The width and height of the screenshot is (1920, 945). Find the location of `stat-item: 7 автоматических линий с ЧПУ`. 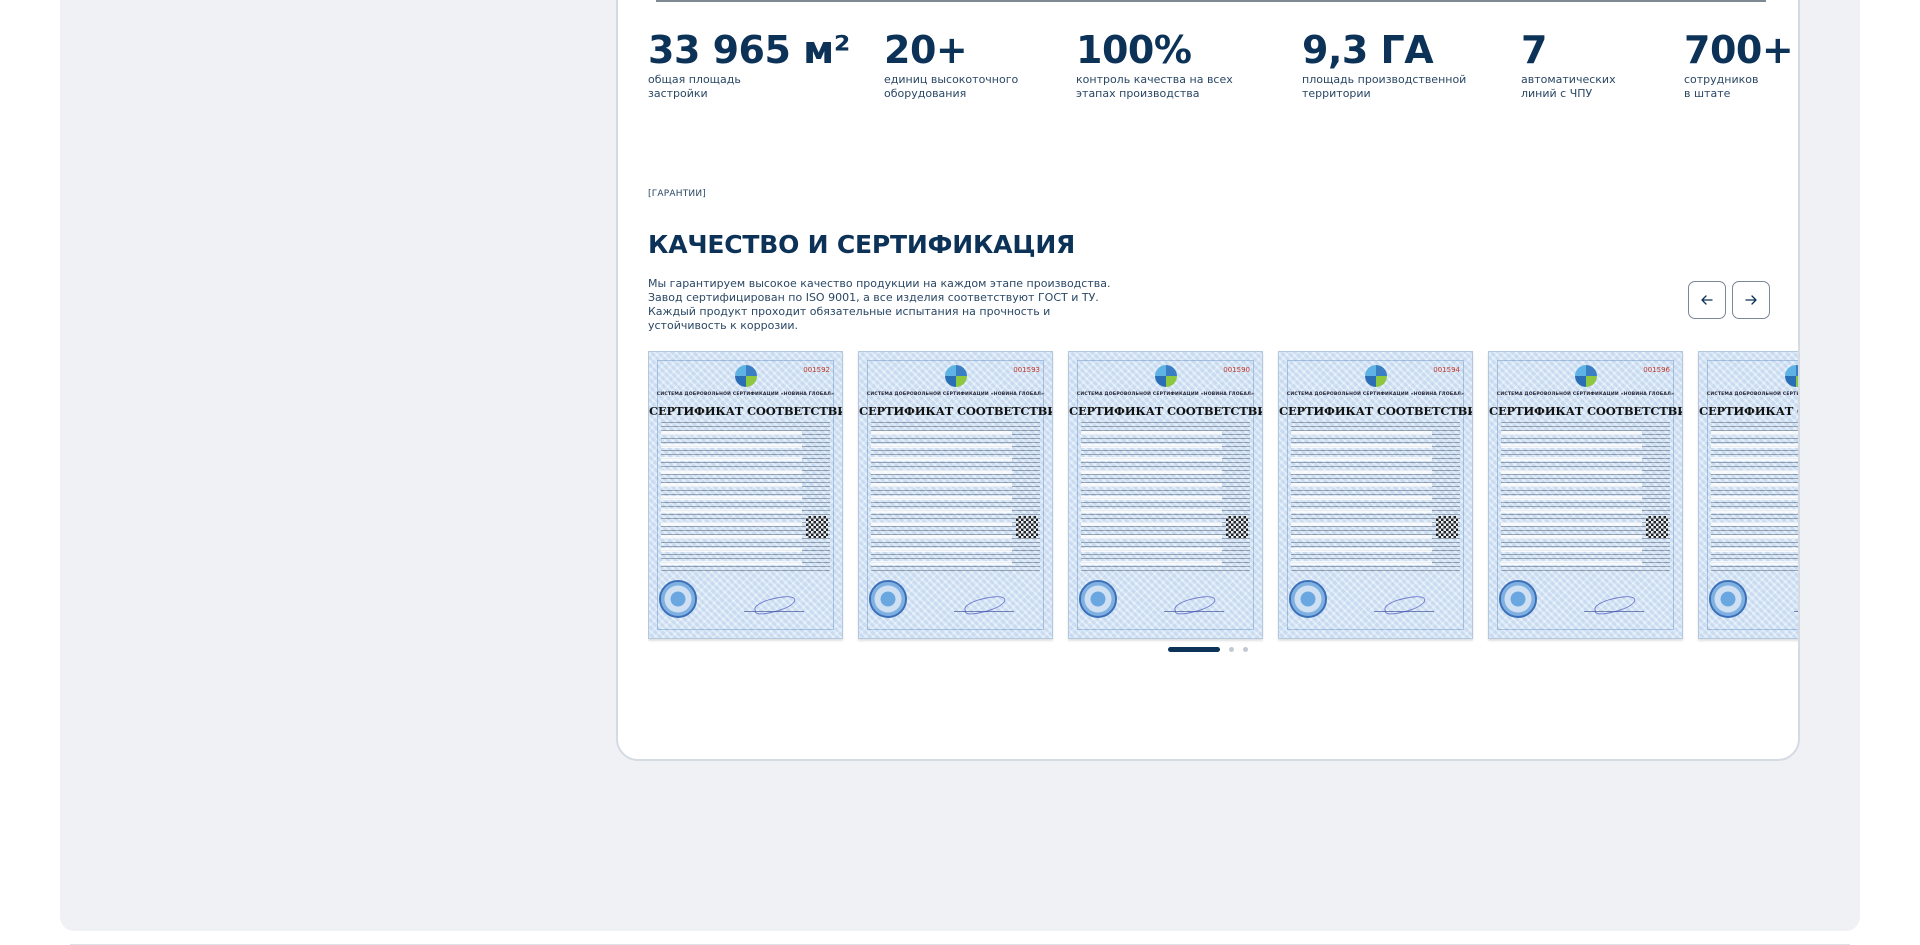

stat-item: 7 автоматических линий с ЧПУ is located at coordinates (1568, 66).